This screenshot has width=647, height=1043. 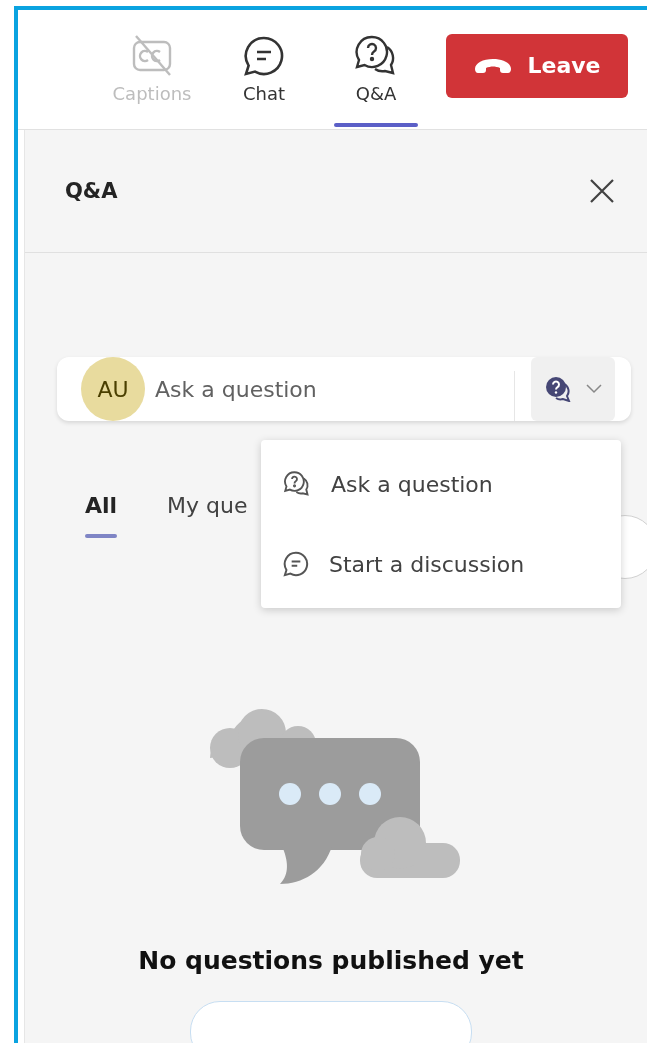 What do you see at coordinates (207, 509) in the screenshot?
I see `filter-tab: My que` at bounding box center [207, 509].